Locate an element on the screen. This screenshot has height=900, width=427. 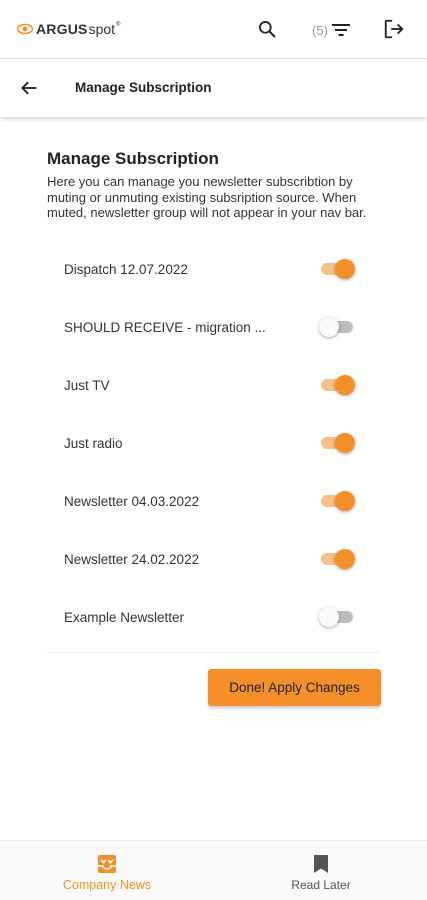
nav-item-company-news: Company News is located at coordinates (107, 870).